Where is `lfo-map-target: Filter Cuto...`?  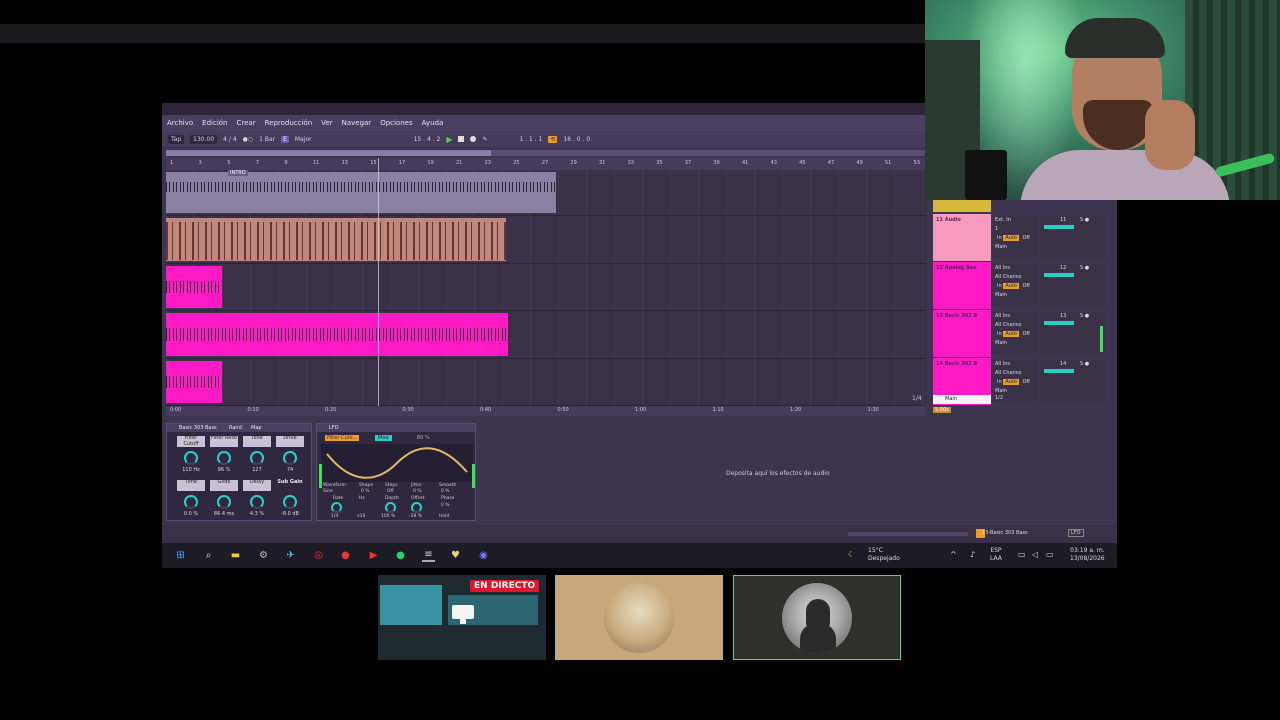 lfo-map-target: Filter Cuto... is located at coordinates (342, 438).